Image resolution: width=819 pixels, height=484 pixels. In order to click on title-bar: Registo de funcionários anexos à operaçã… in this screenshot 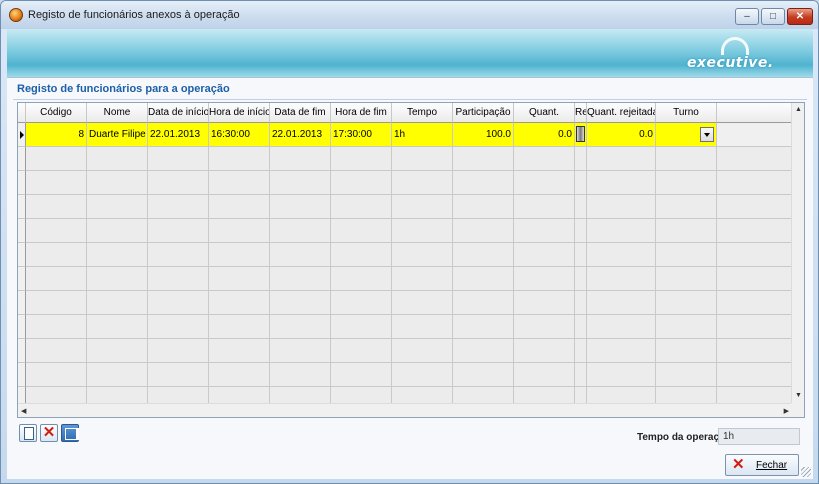, I will do `click(409, 15)`.